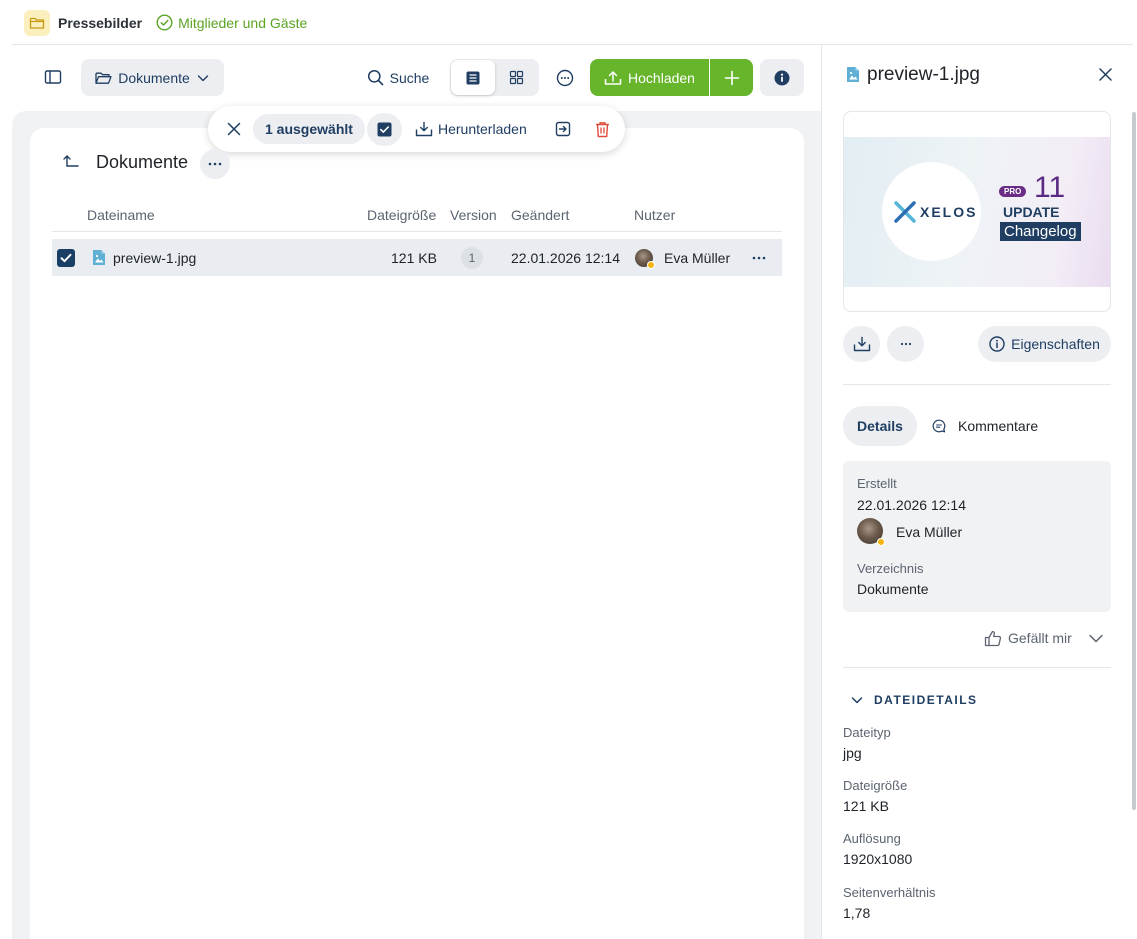 Image resolution: width=1137 pixels, height=939 pixels. What do you see at coordinates (103, 78) in the screenshot?
I see `folder-open-icon` at bounding box center [103, 78].